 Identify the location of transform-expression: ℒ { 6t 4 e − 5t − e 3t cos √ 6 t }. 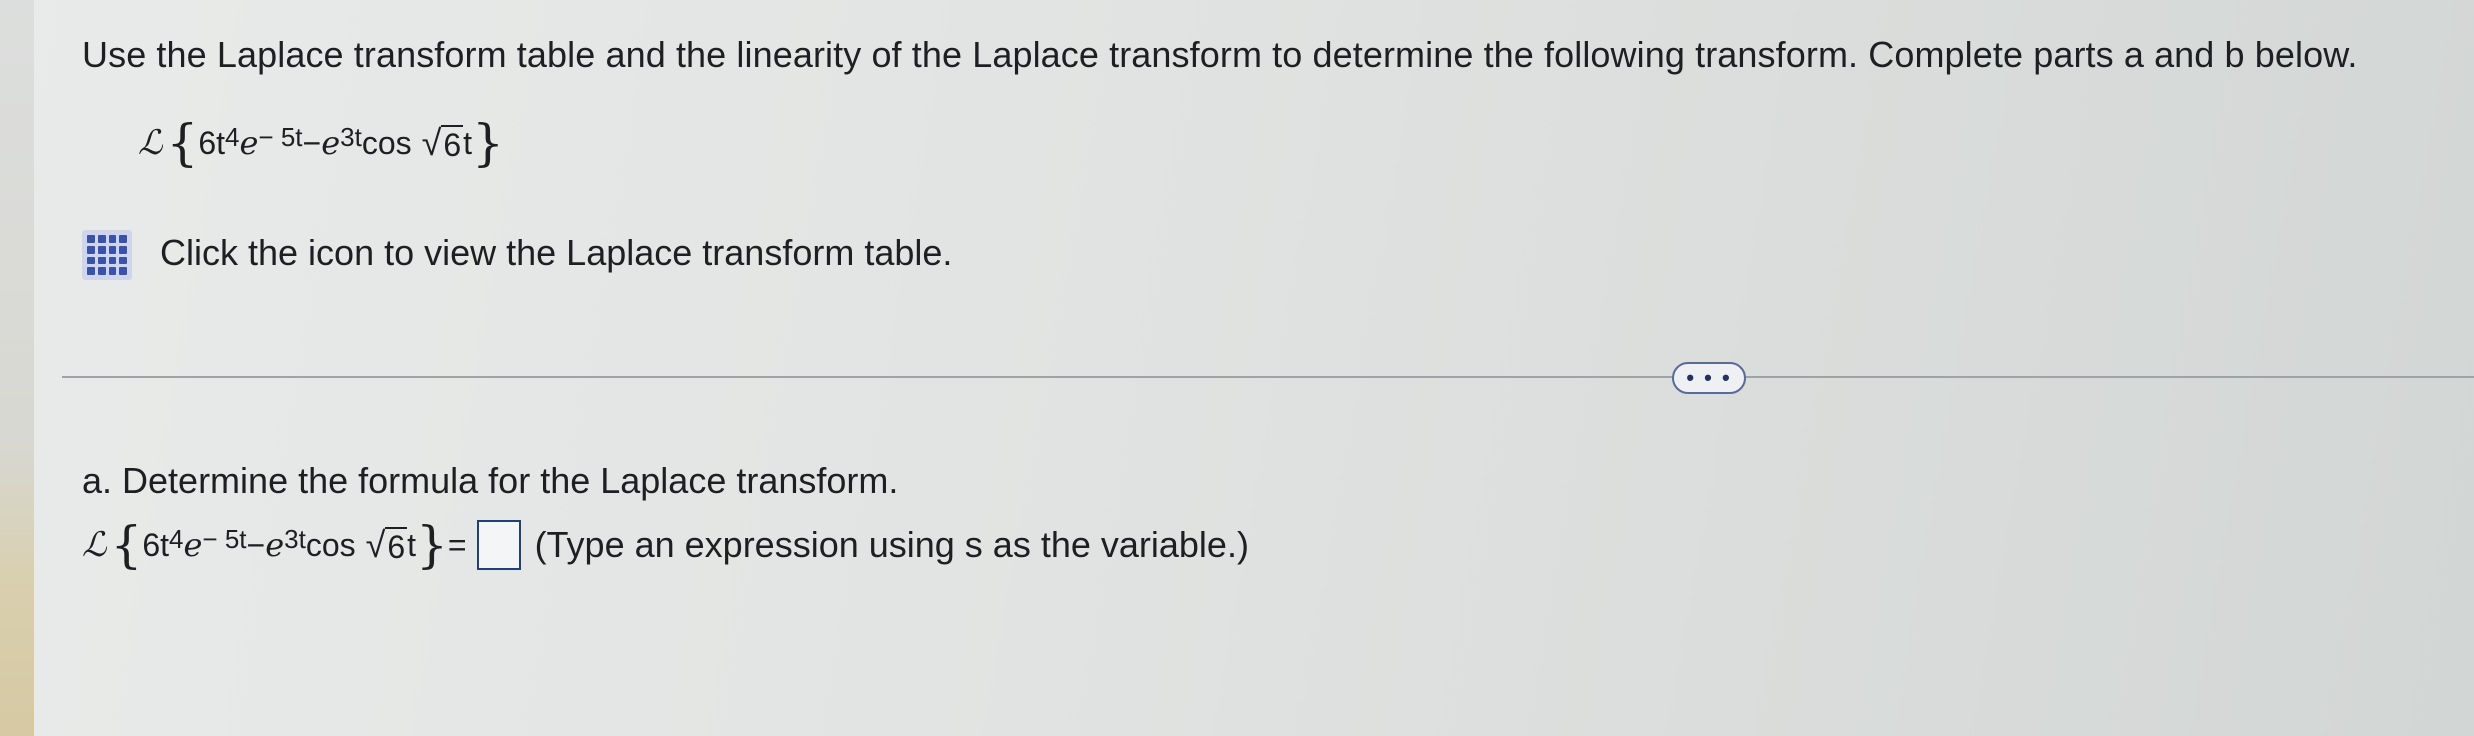
(321, 143).